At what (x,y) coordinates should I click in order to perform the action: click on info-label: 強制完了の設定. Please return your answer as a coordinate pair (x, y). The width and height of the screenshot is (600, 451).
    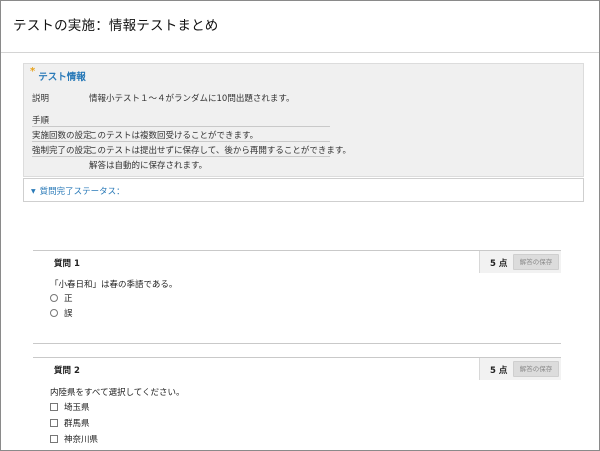
    Looking at the image, I should click on (62, 151).